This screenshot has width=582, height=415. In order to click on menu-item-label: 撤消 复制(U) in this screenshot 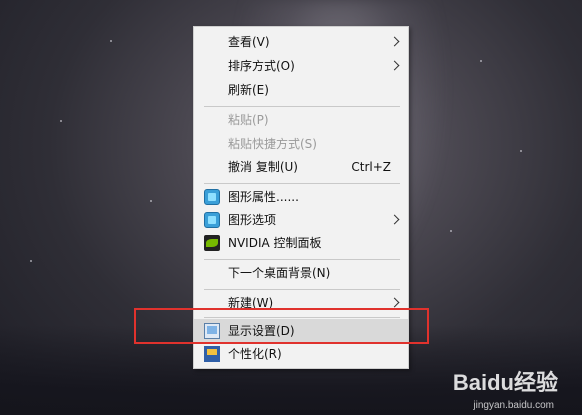, I will do `click(263, 167)`.